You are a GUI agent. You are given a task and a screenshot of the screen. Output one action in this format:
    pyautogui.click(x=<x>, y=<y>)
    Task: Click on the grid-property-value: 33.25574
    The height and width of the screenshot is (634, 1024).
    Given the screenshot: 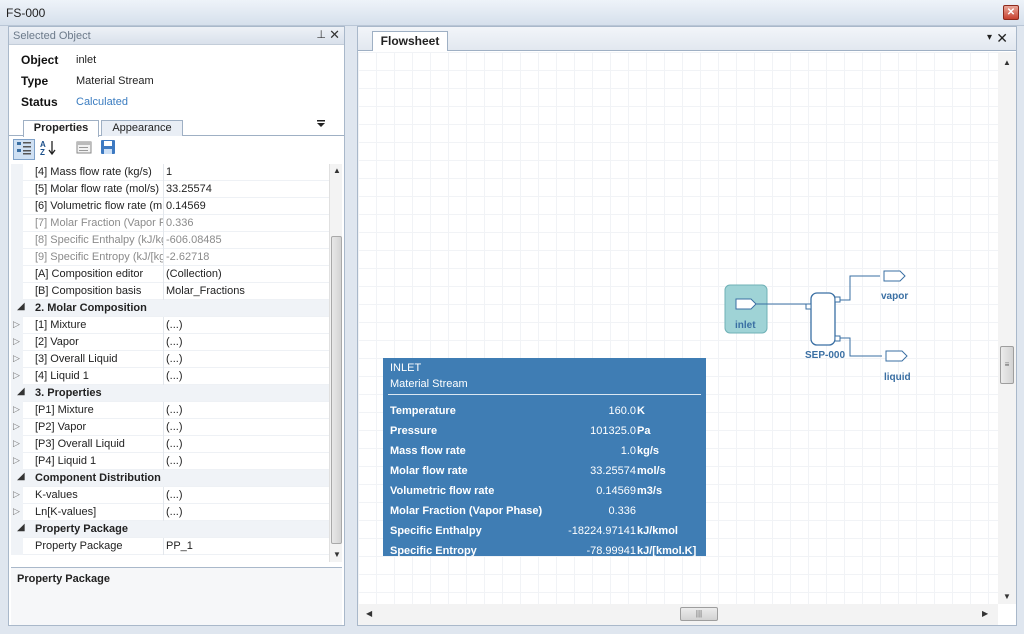 What is the action you would take?
    pyautogui.click(x=189, y=189)
    